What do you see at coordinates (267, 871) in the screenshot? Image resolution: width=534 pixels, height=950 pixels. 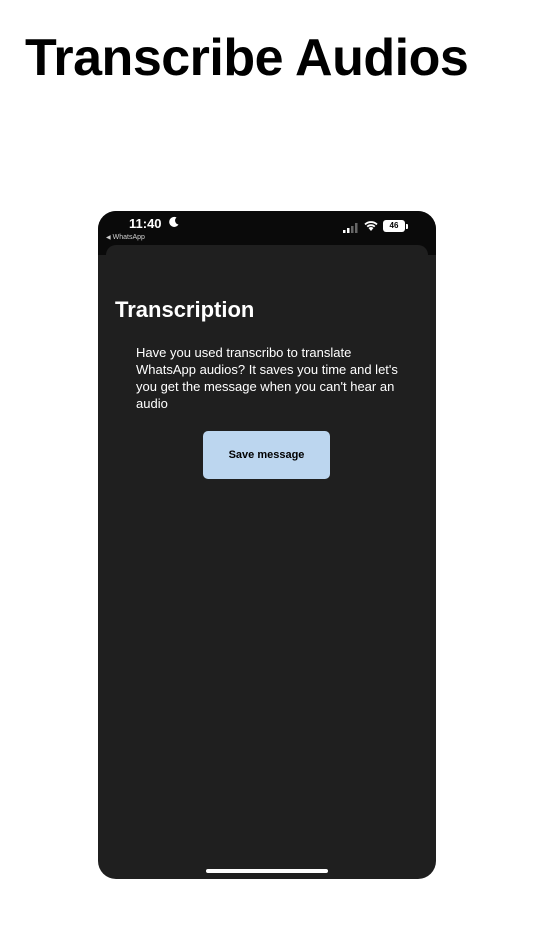 I see `home-indicator` at bounding box center [267, 871].